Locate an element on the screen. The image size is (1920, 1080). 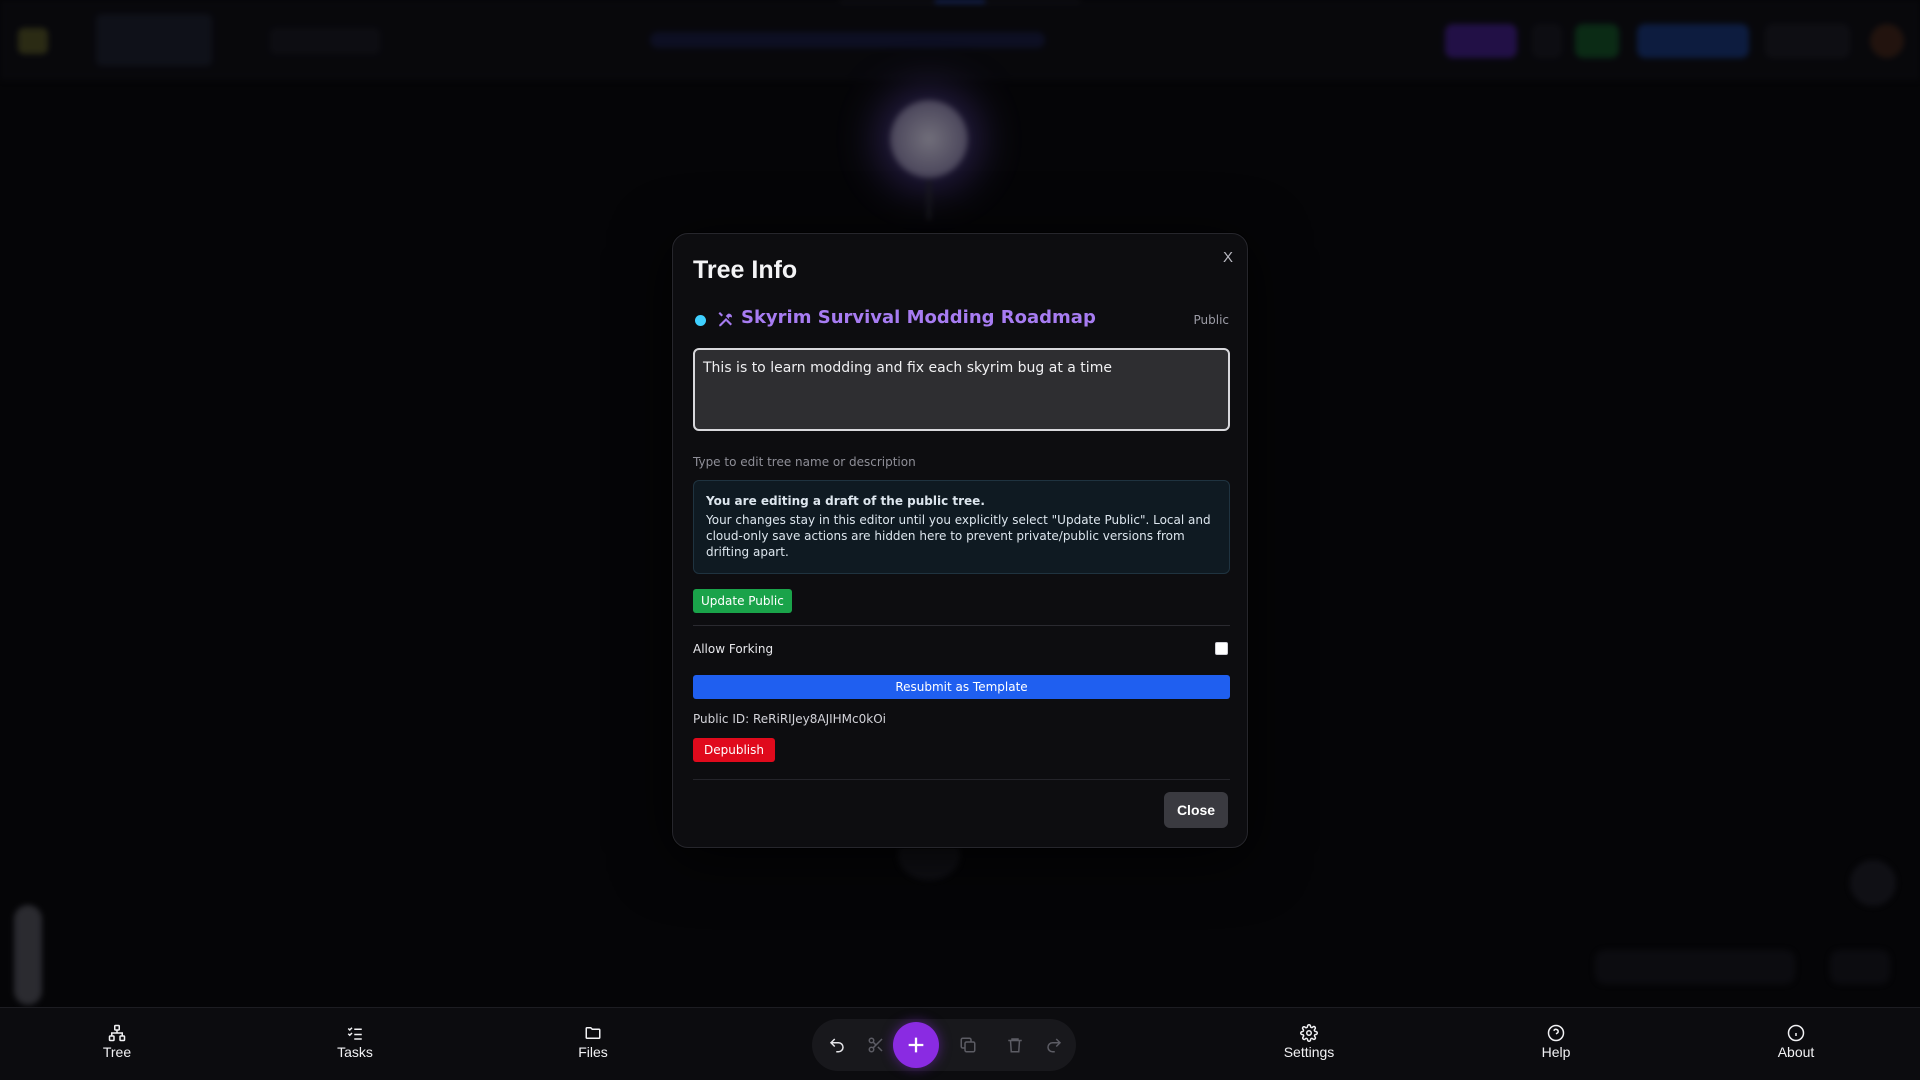
divider-footer is located at coordinates (961, 779).